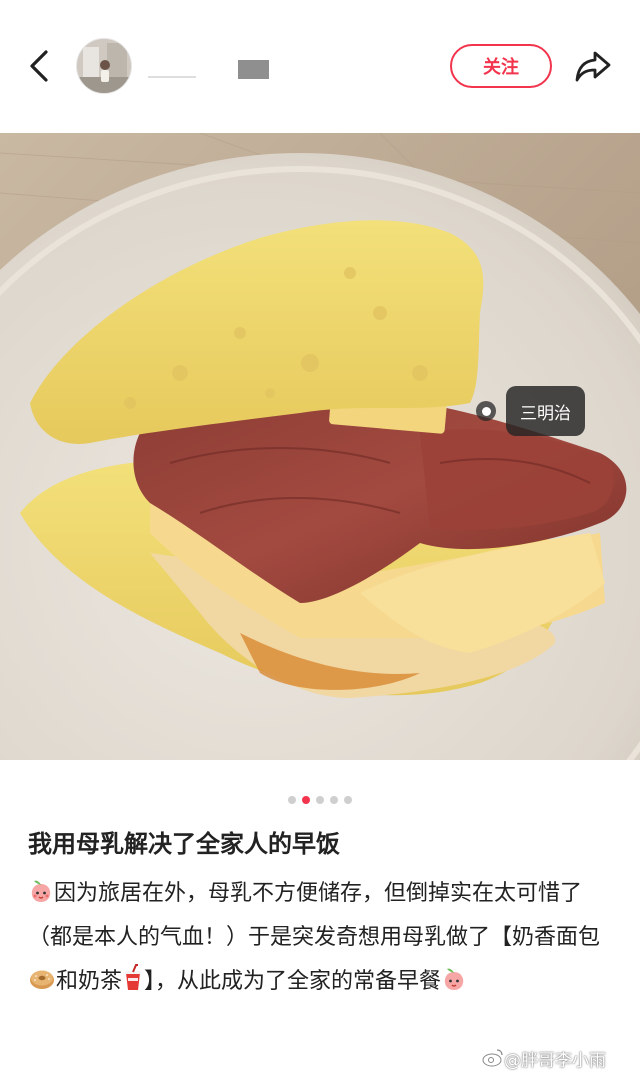  Describe the element at coordinates (133, 977) in the screenshot. I see `cup-with-straw-emoji-icon` at that location.